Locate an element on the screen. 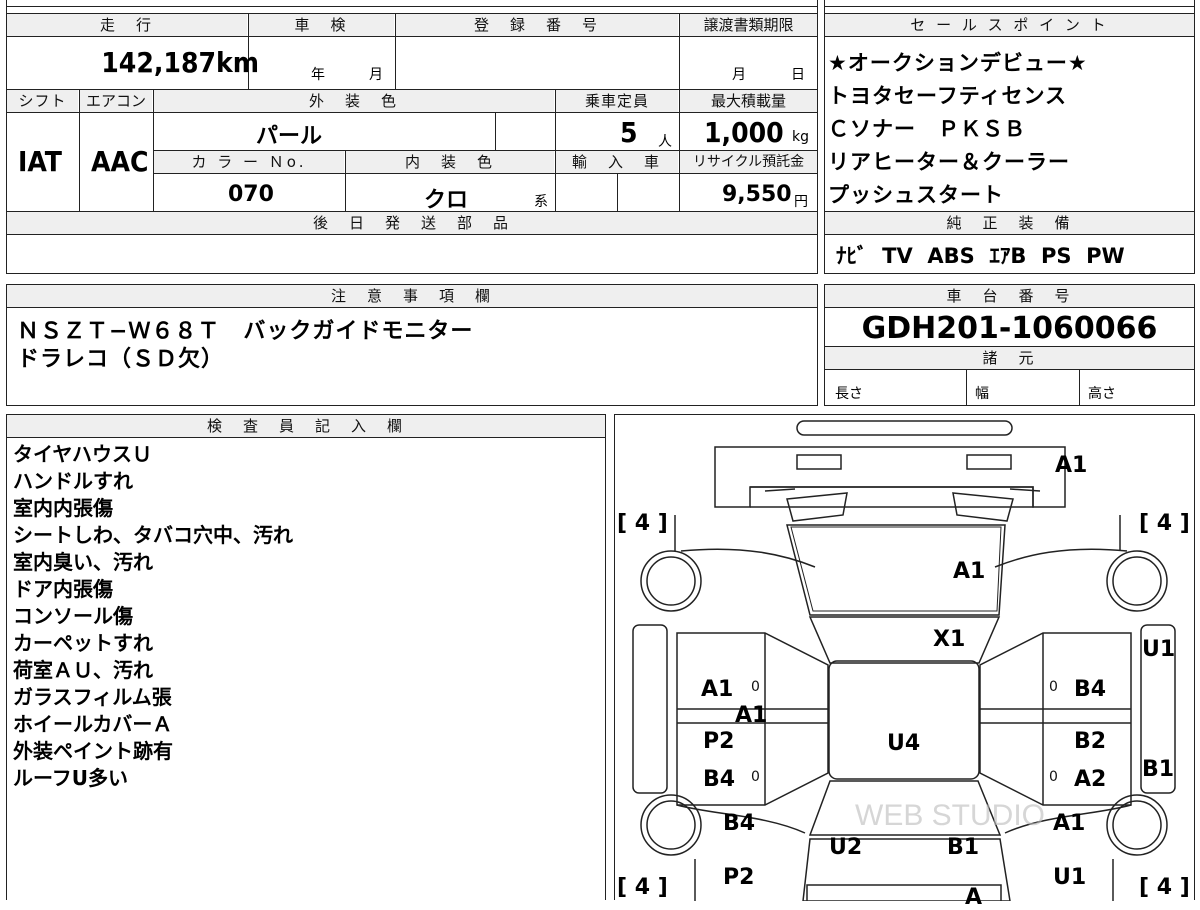 The height and width of the screenshot is (910, 1200). mark-roof: U4 is located at coordinates (904, 743).